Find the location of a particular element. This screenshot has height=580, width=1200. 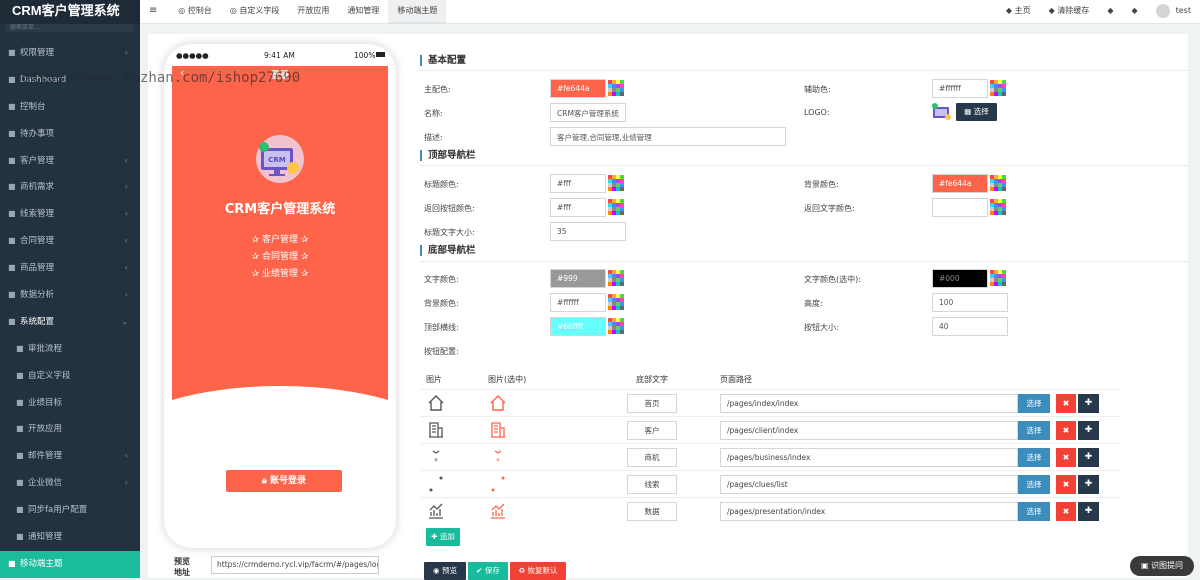

append-button: ✚ 追加 is located at coordinates (443, 537).